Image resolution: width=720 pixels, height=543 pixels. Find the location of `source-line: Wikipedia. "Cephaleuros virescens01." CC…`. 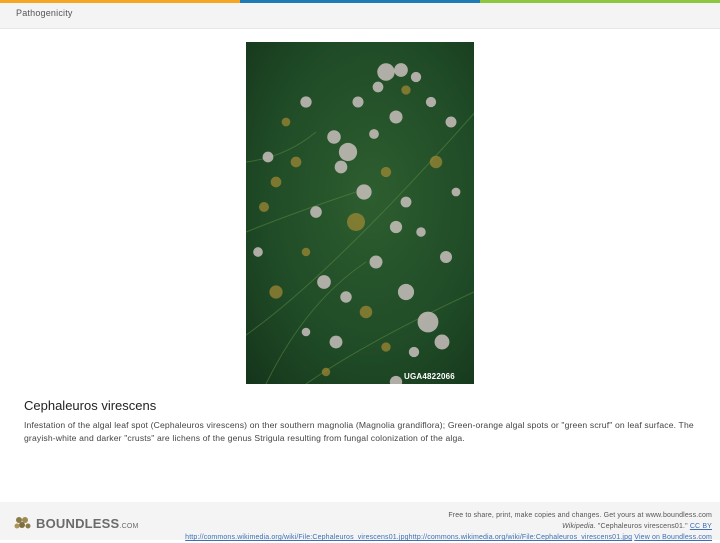

source-line: Wikipedia. "Cephaleuros virescens01." CC… is located at coordinates (448, 526).